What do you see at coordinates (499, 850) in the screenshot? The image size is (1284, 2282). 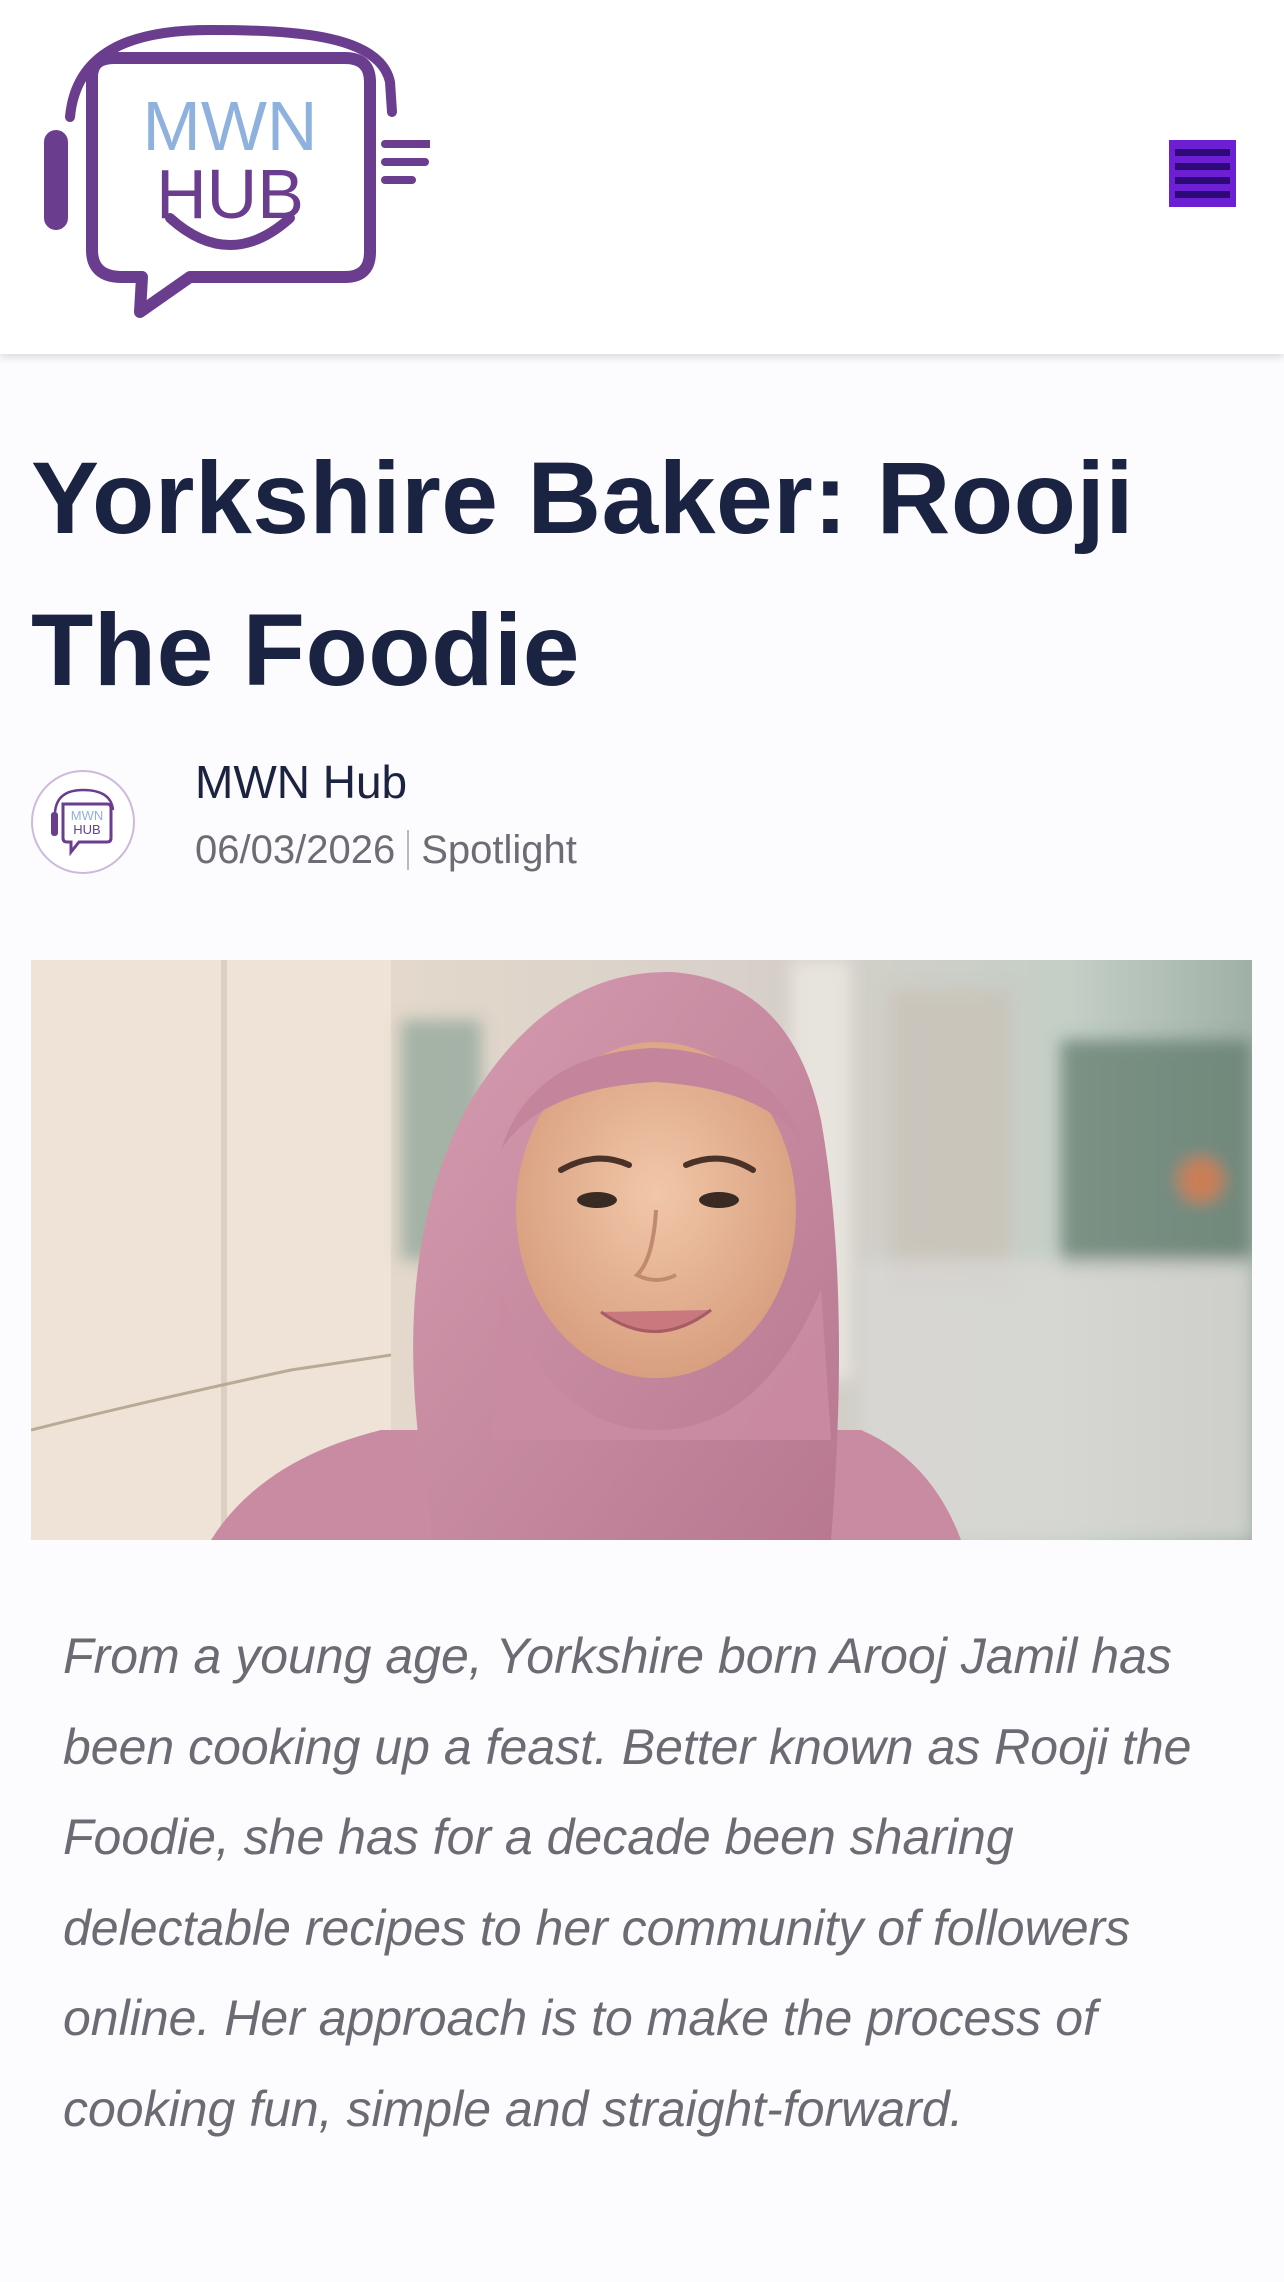 I see `category-link: Spotlight` at bounding box center [499, 850].